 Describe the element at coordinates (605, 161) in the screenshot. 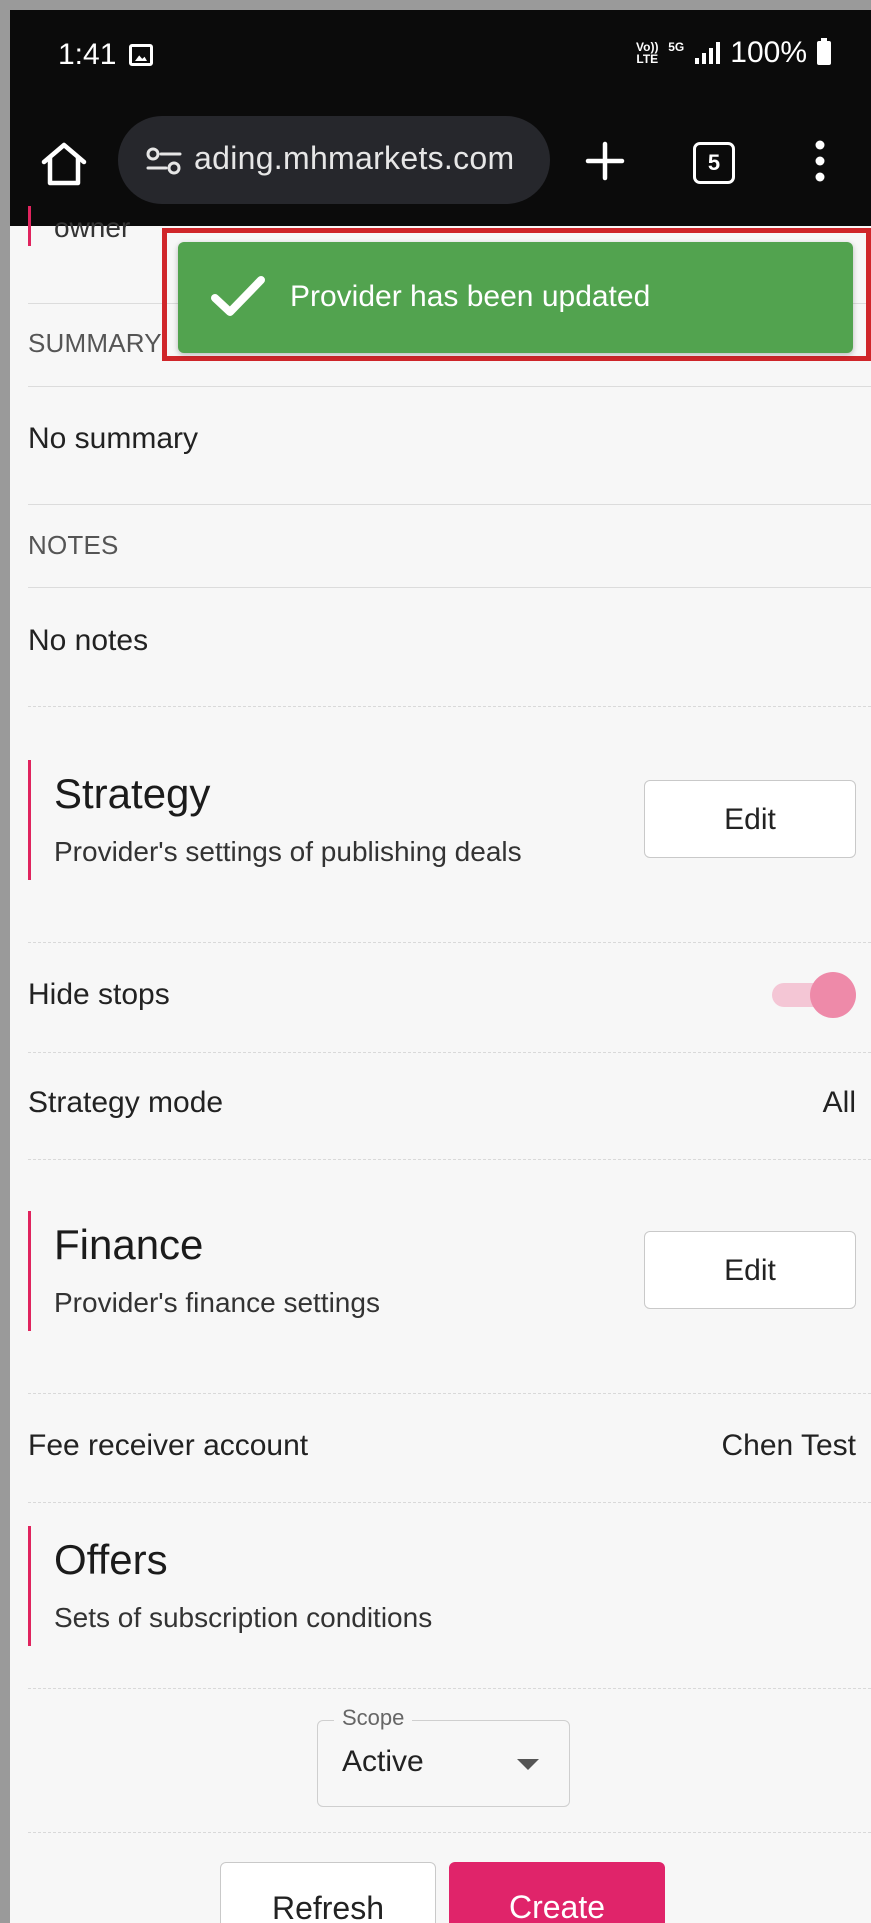

I see `new-tab-icon` at that location.